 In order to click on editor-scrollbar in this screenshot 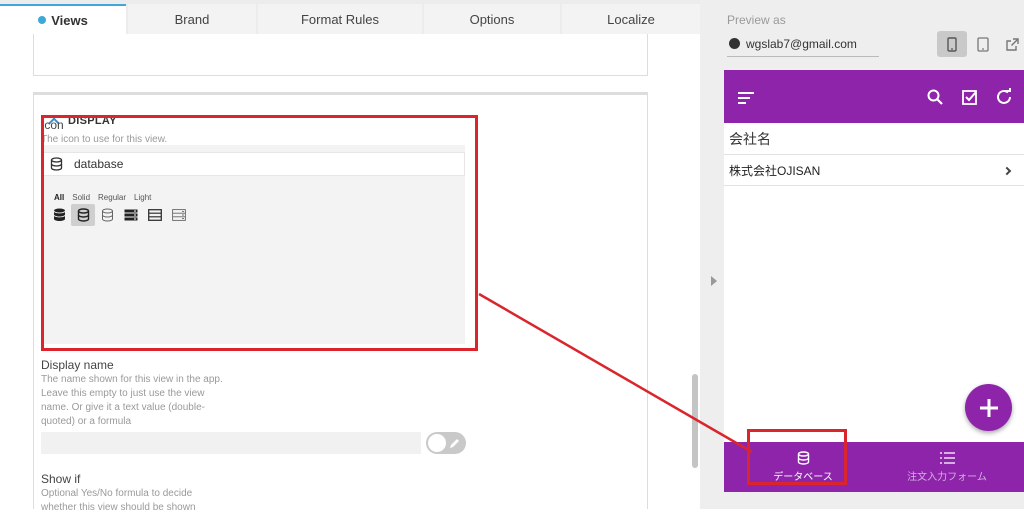, I will do `click(695, 421)`.